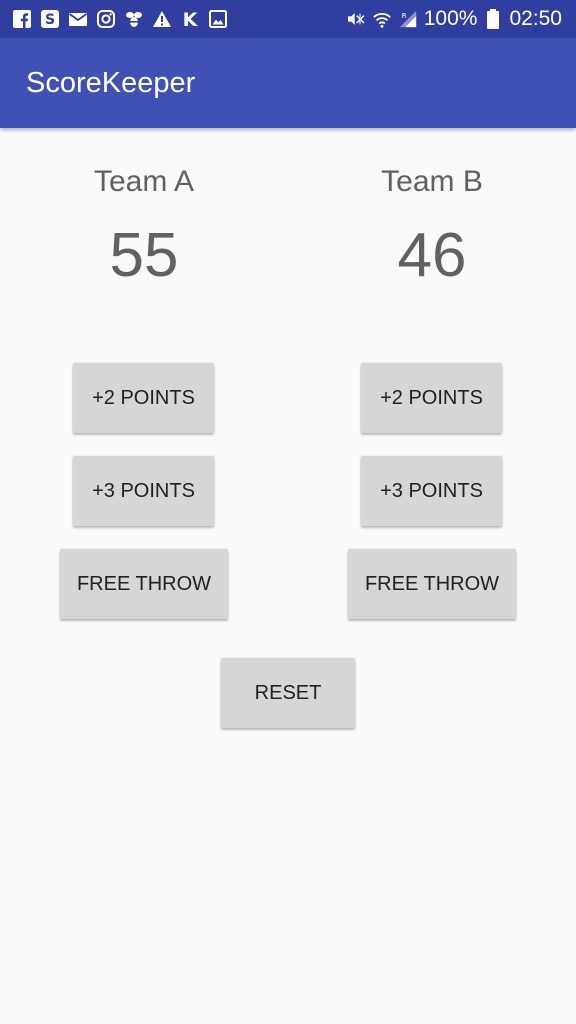  What do you see at coordinates (288, 19) in the screenshot?
I see `status-bar: S K R 100% 02:50` at bounding box center [288, 19].